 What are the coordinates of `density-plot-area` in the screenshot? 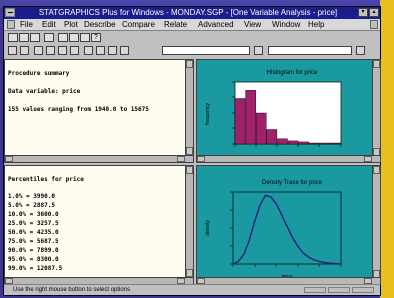 It's located at (287, 228).